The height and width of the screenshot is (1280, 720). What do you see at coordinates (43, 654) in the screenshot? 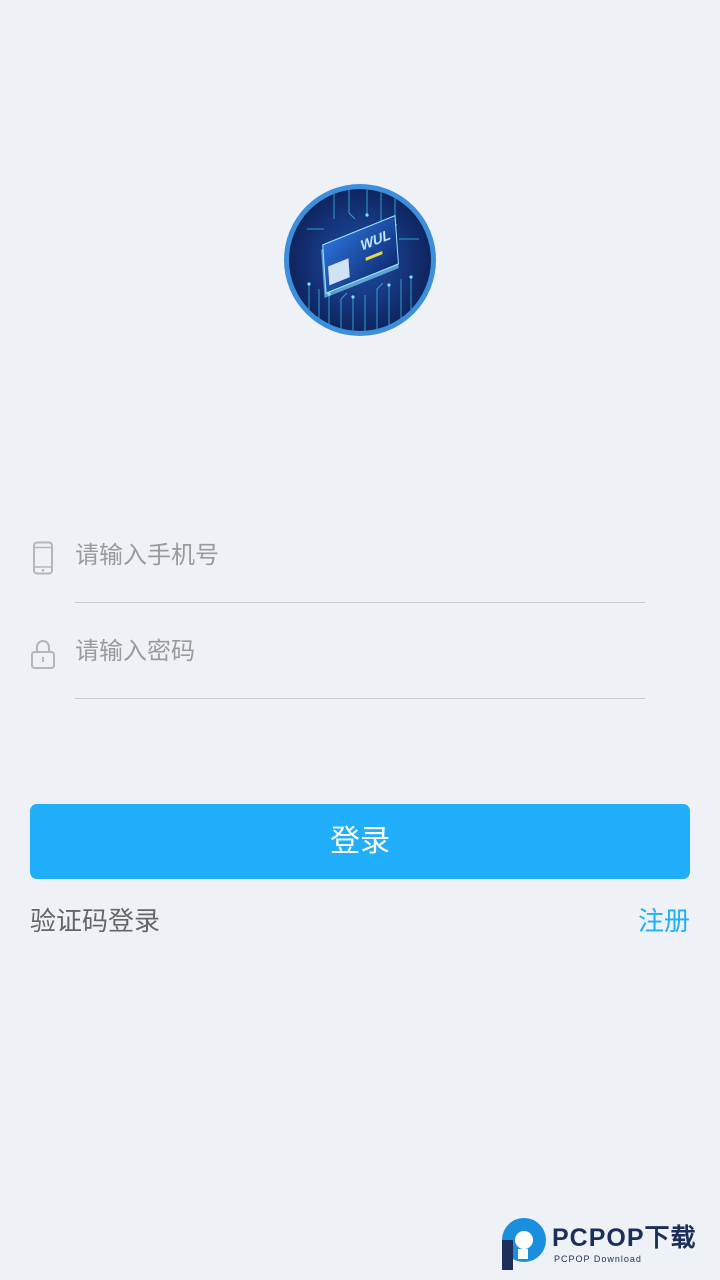
I see `lock-icon` at bounding box center [43, 654].